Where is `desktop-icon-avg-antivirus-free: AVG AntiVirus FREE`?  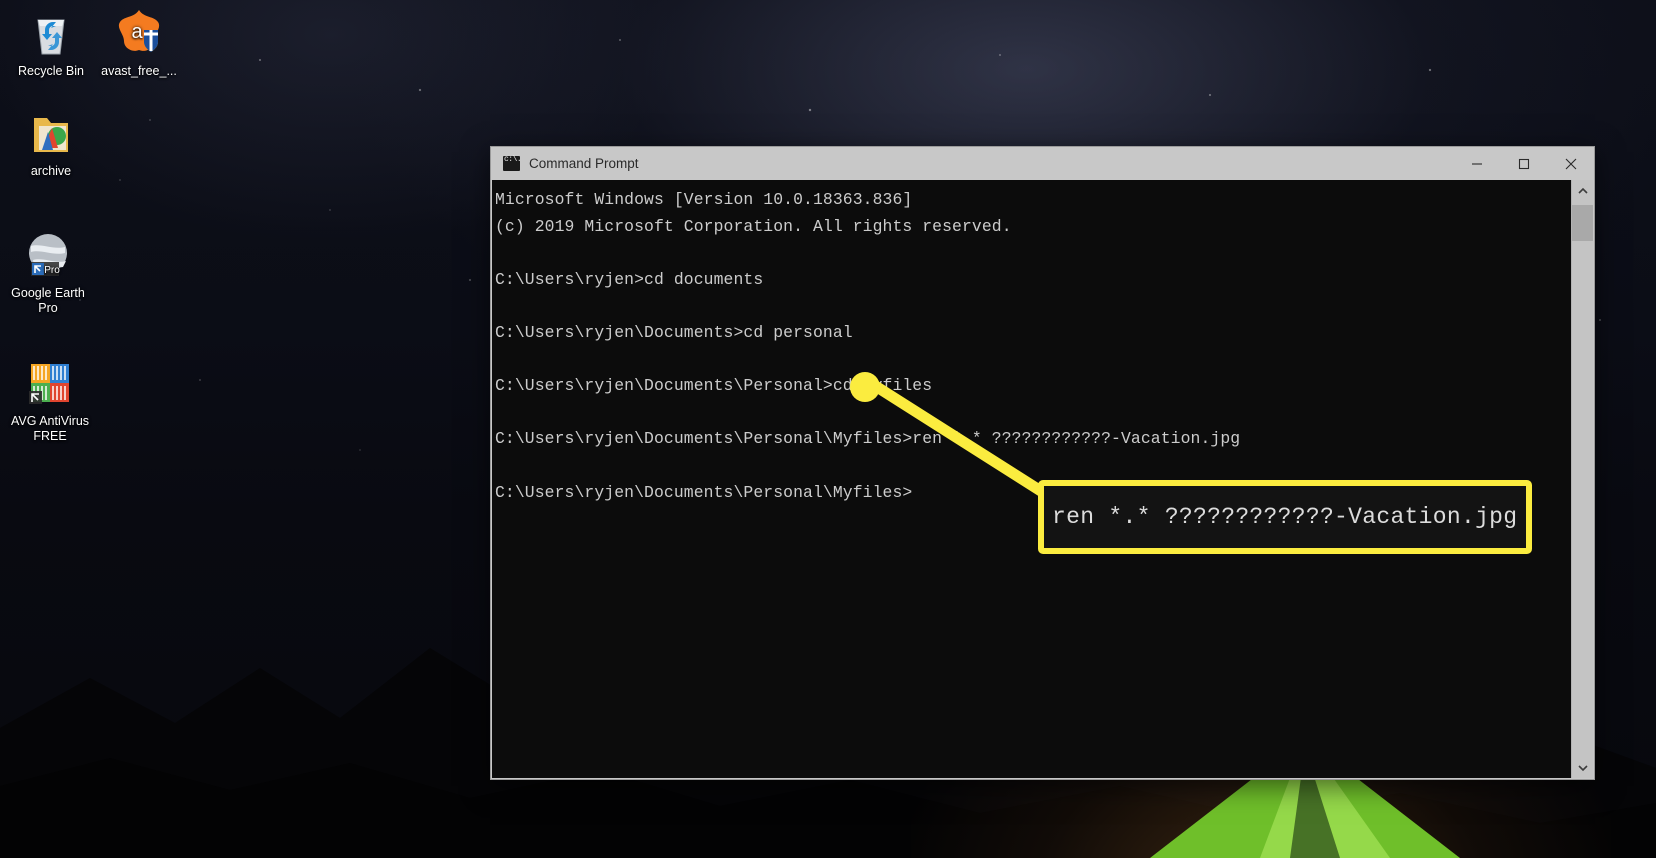 desktop-icon-avg-antivirus-free: AVG AntiVirus FREE is located at coordinates (50, 401).